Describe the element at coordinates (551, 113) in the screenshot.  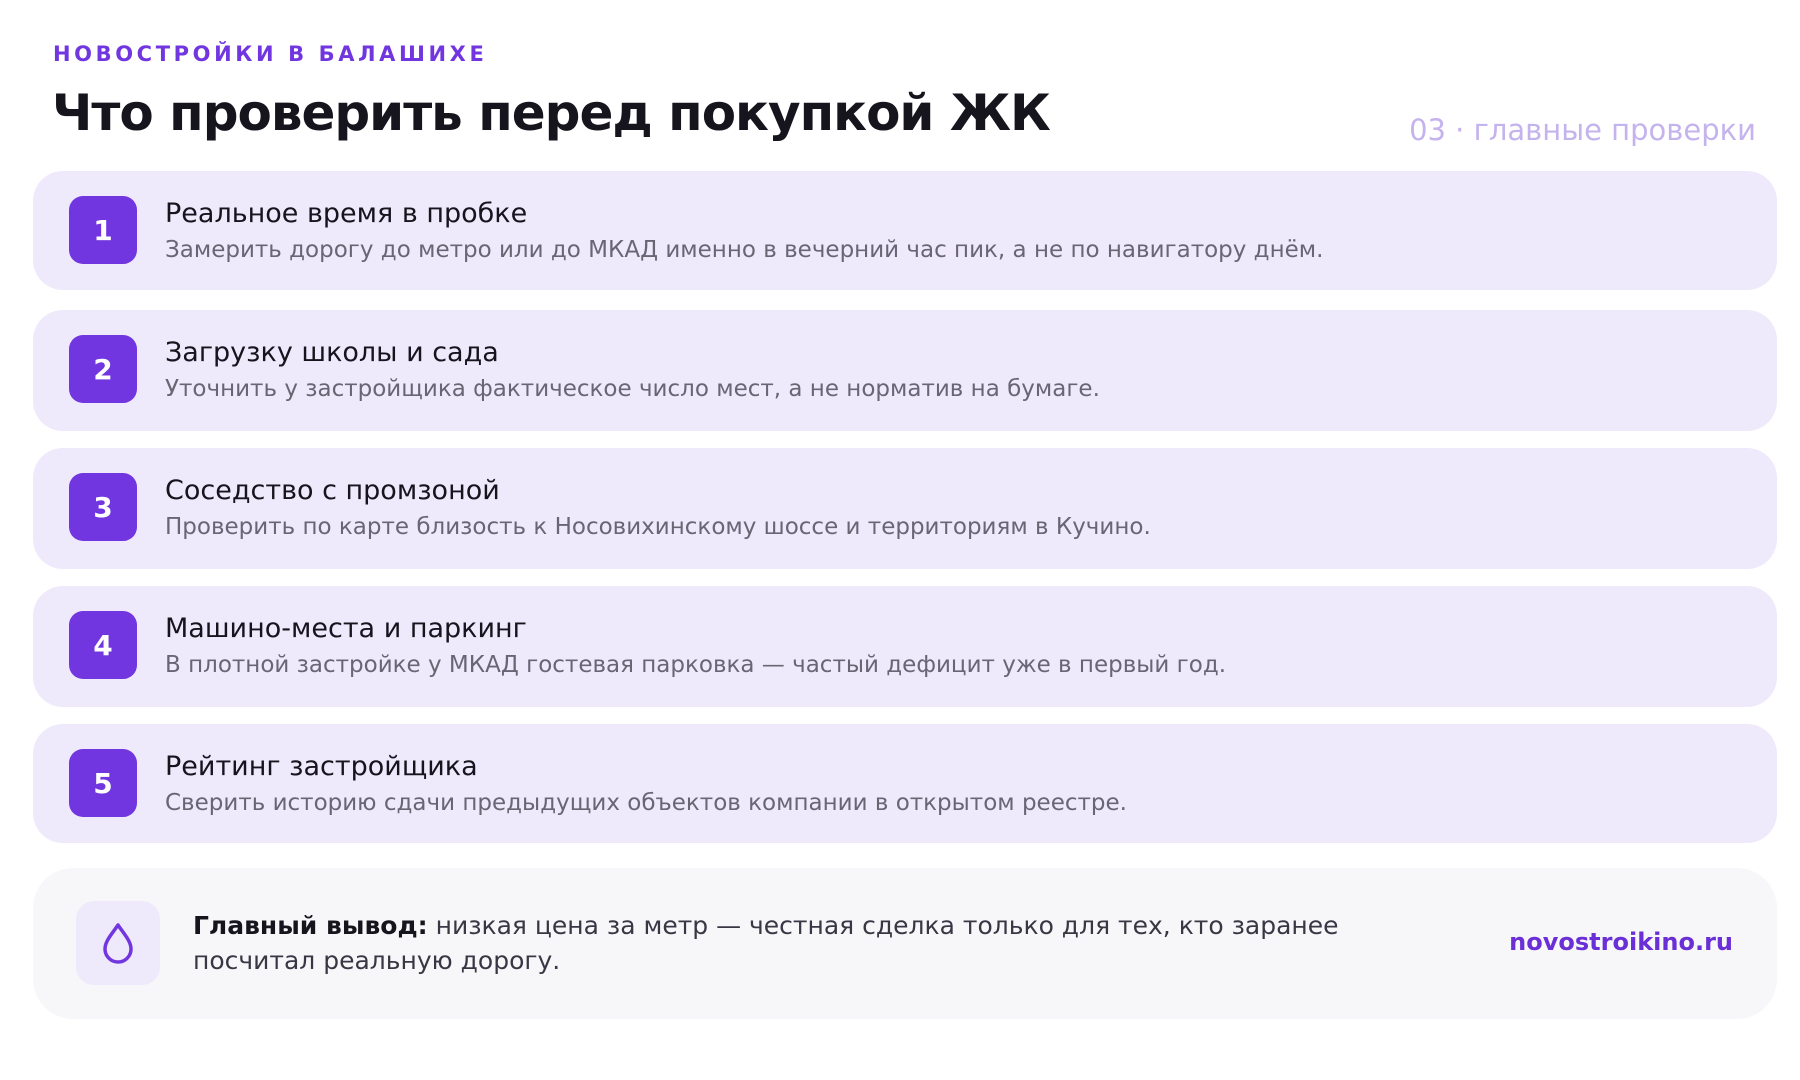
I see `page-title: Что проверить перед покупкой ЖК` at that location.